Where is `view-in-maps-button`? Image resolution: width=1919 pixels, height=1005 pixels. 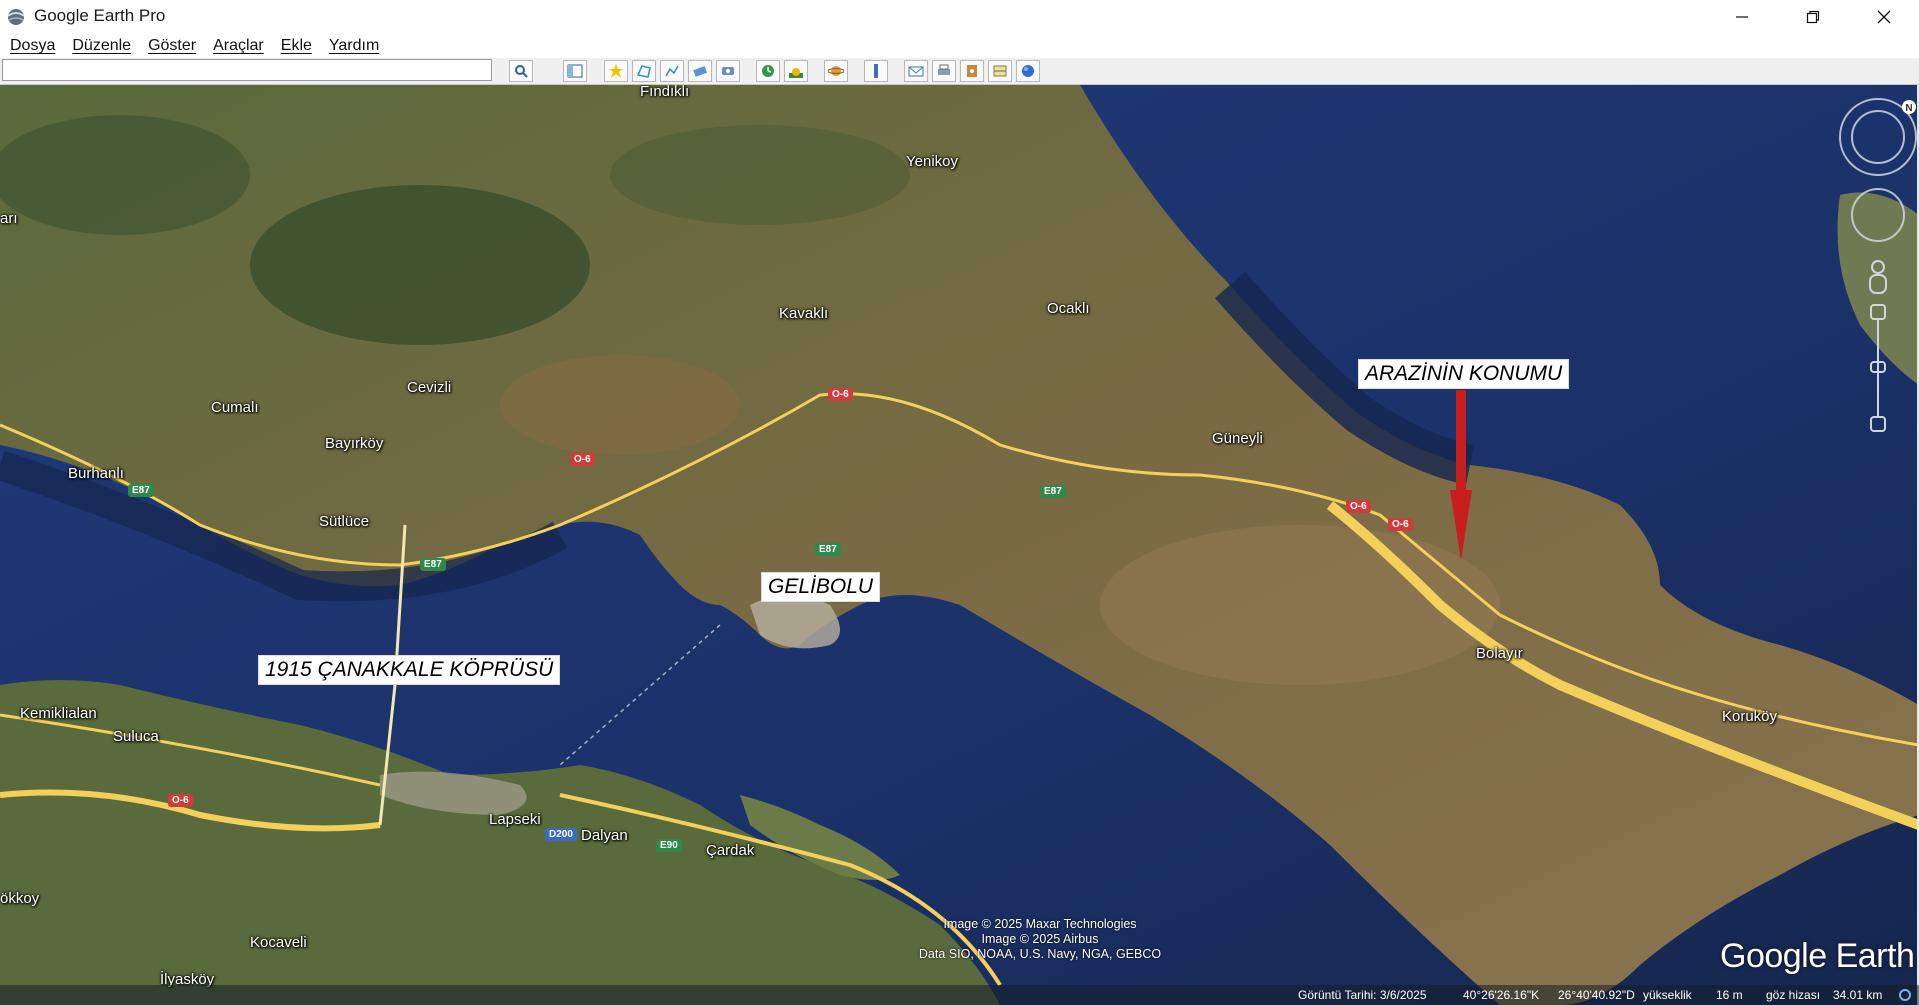
view-in-maps-button is located at coordinates (1000, 71).